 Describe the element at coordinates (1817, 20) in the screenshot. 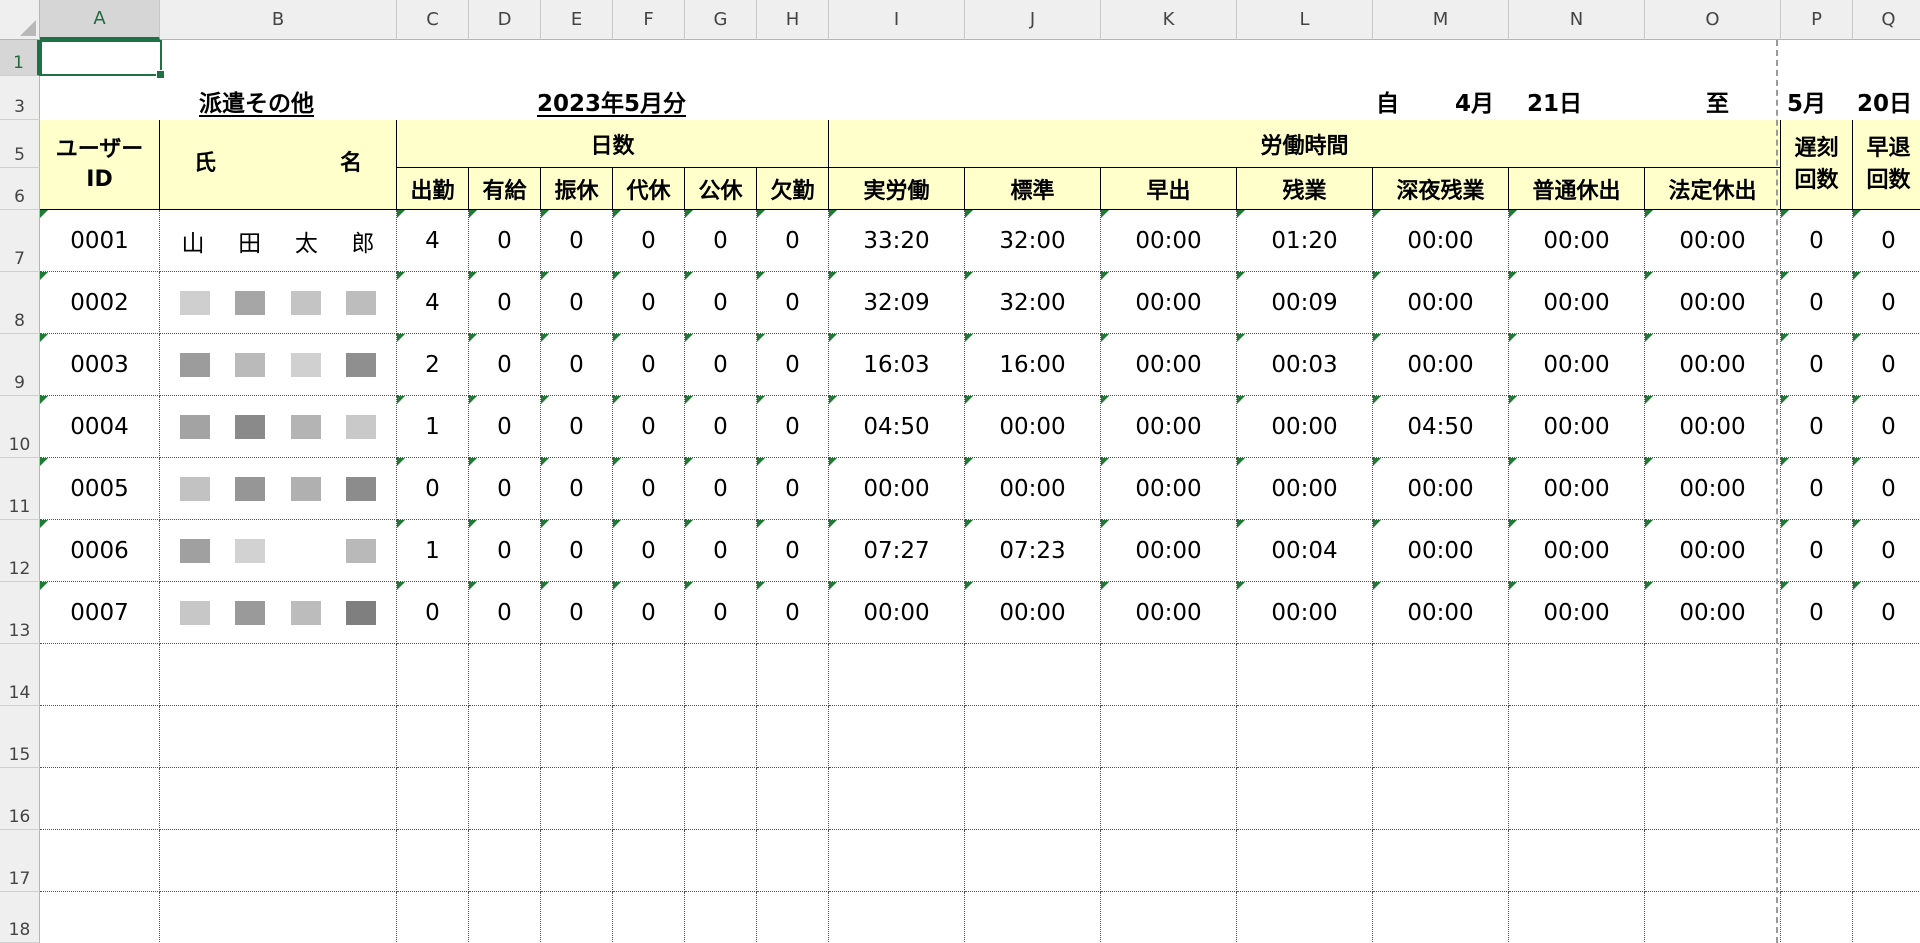

I see `column-header-p: P` at that location.